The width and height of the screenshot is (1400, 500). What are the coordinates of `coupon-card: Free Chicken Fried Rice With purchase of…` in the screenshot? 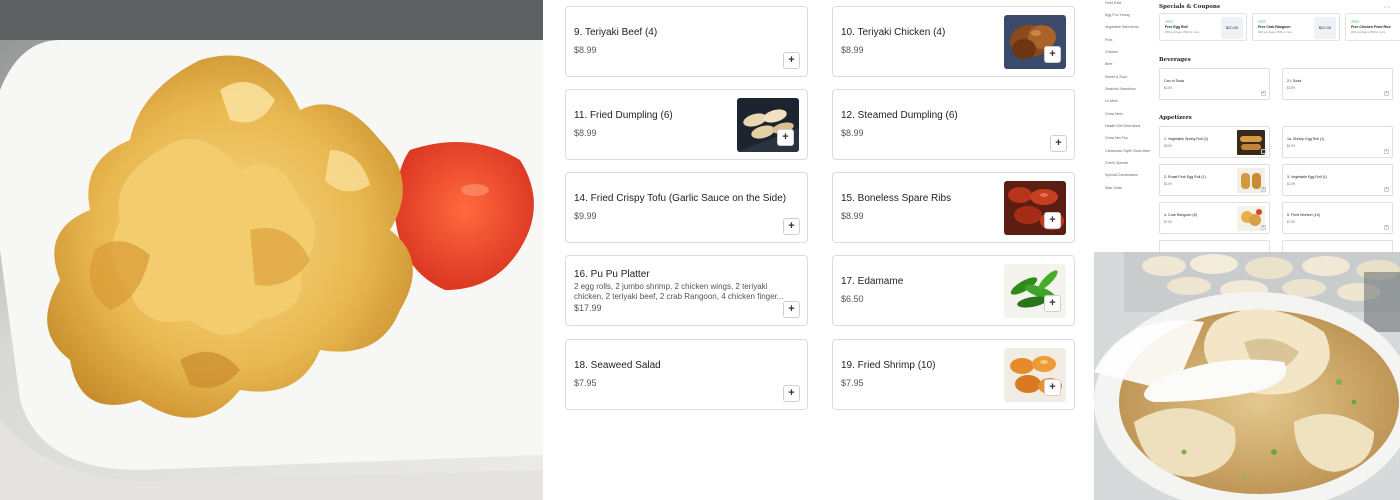 It's located at (1372, 27).